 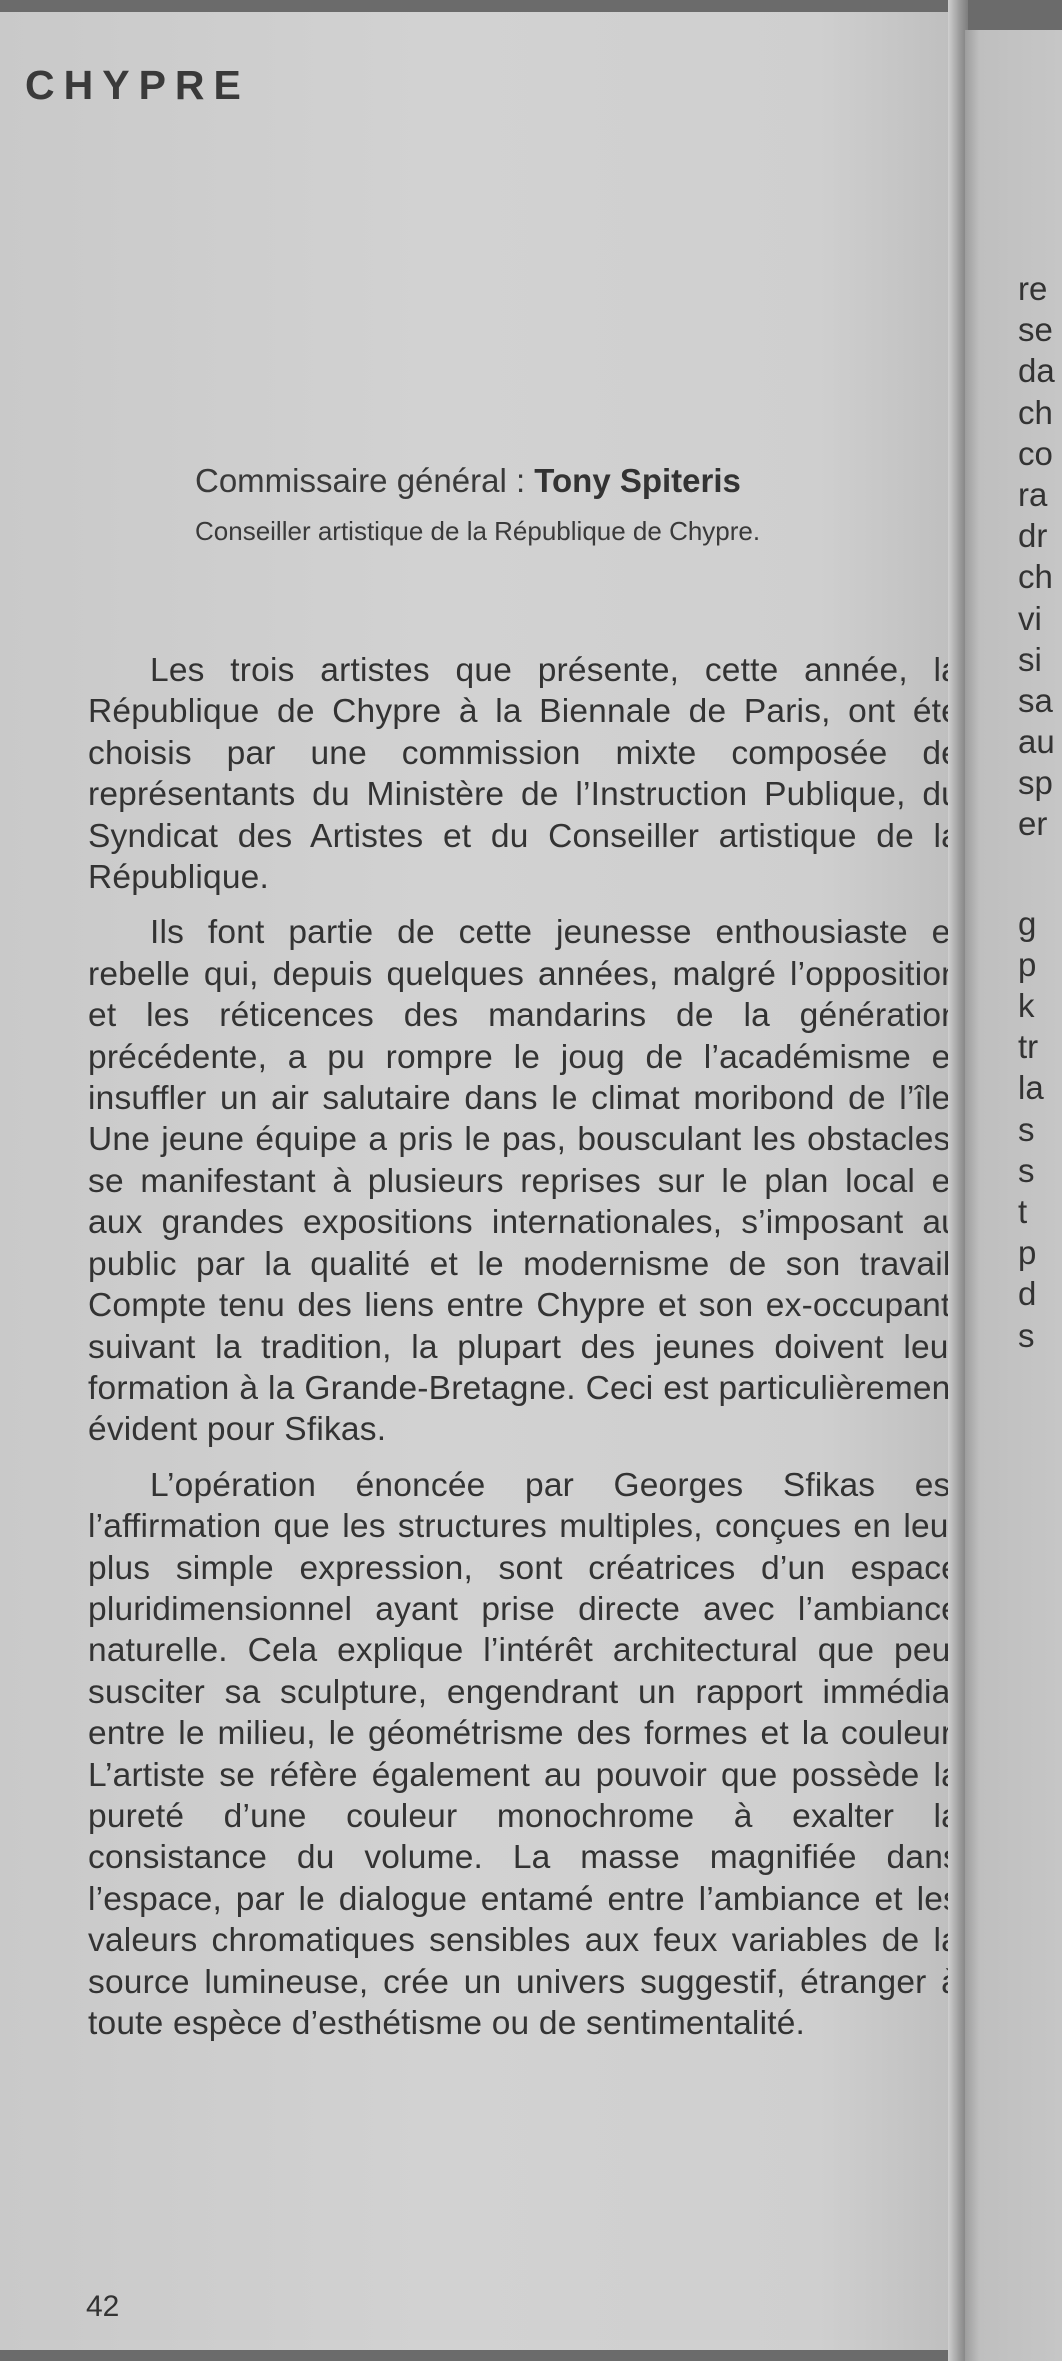 What do you see at coordinates (1036, 874) in the screenshot?
I see `fragment-spacer` at bounding box center [1036, 874].